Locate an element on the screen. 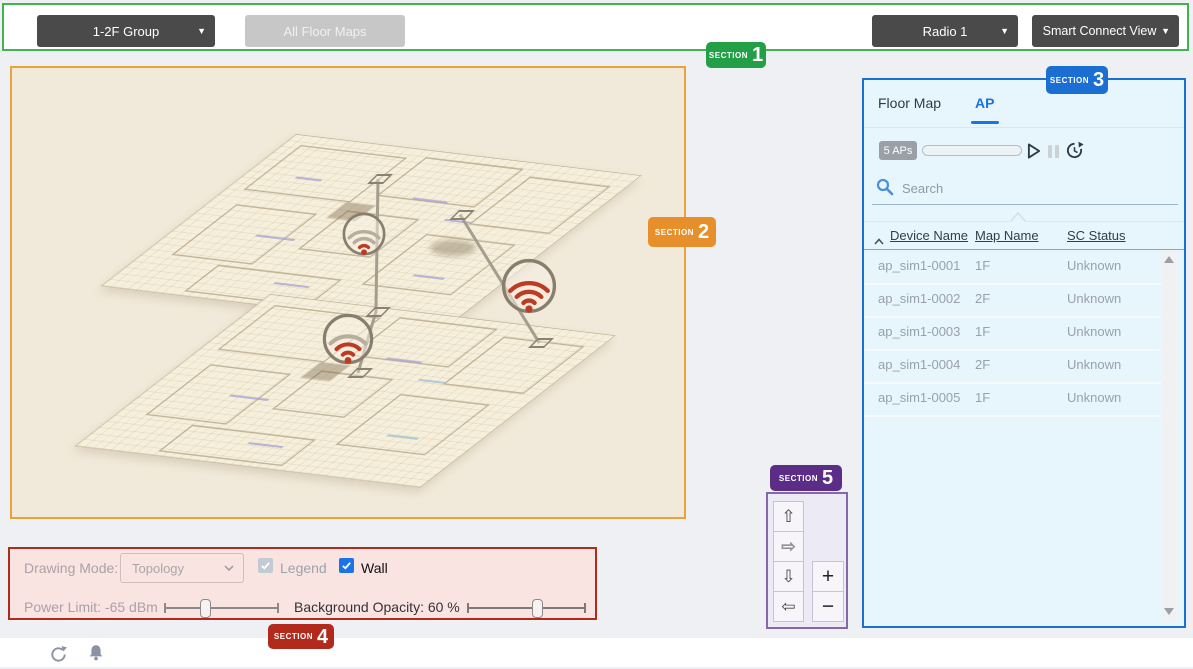 Image resolution: width=1193 pixels, height=669 pixels. scrollbar is located at coordinates (1169, 436).